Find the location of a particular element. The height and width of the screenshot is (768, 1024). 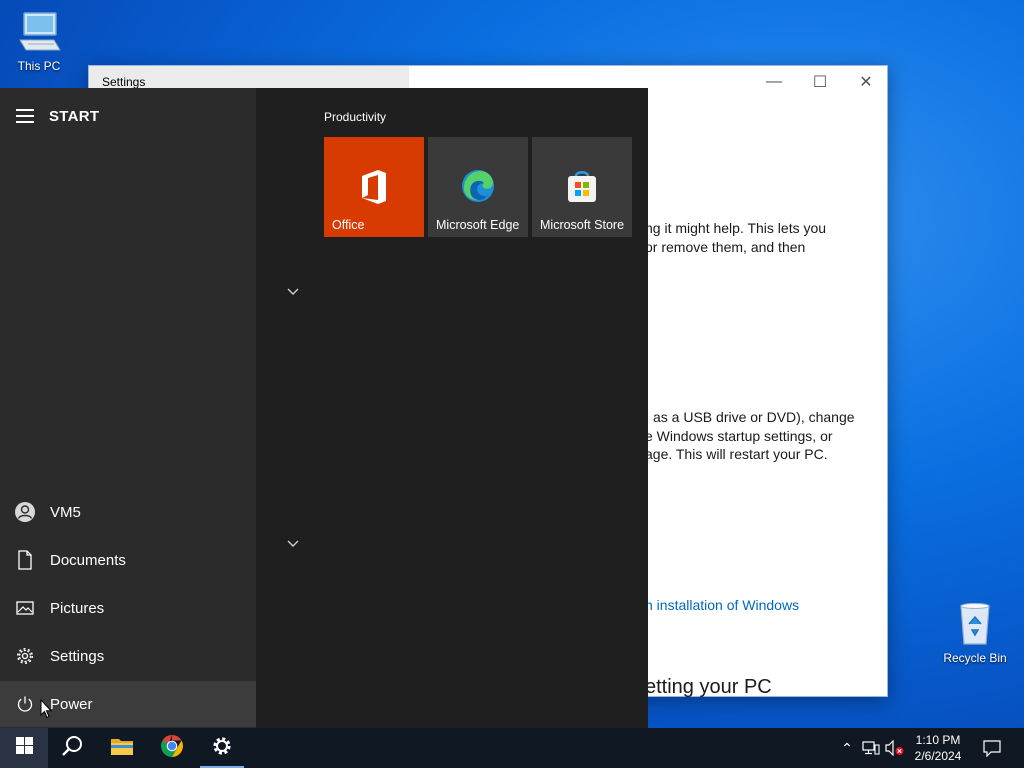

search-icon is located at coordinates (72, 748).